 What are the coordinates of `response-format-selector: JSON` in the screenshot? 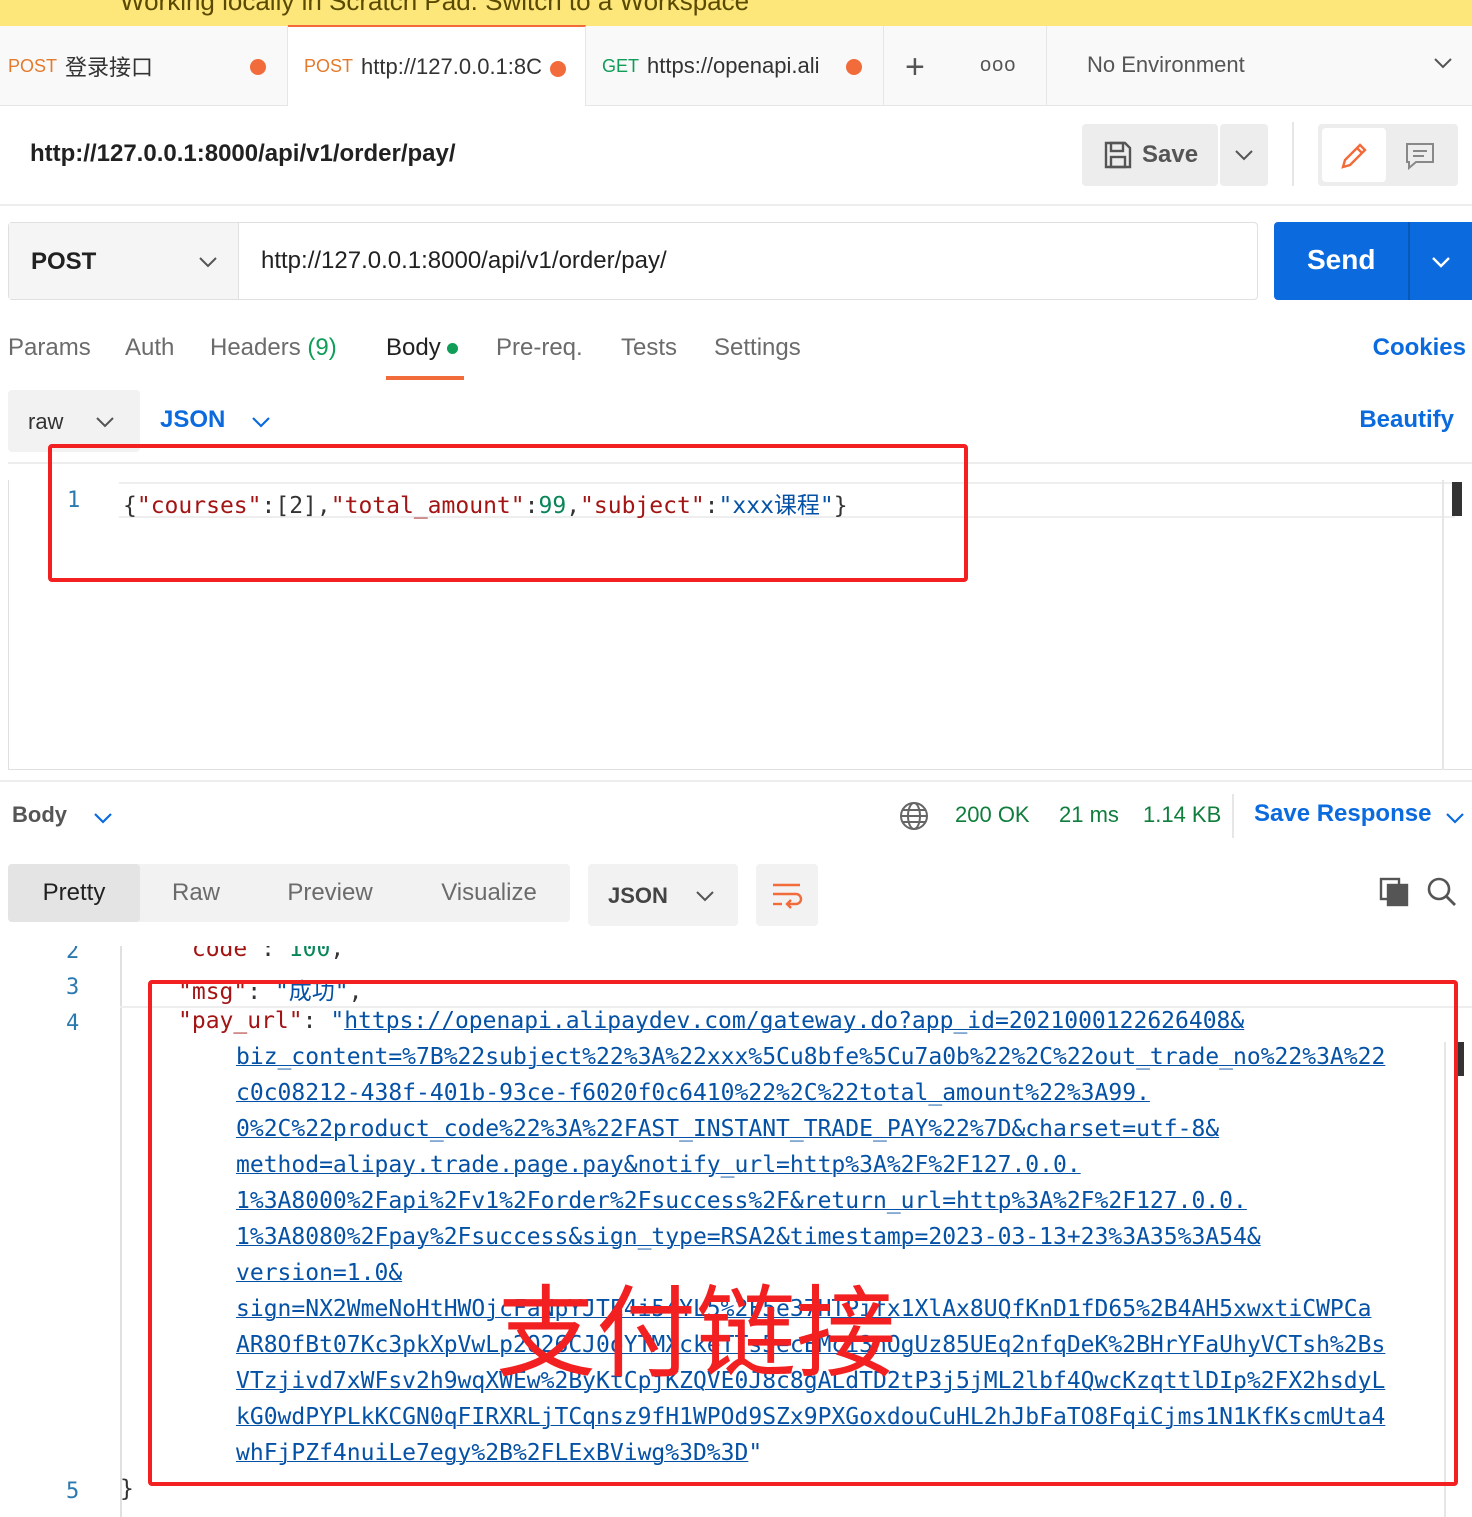 It's located at (663, 895).